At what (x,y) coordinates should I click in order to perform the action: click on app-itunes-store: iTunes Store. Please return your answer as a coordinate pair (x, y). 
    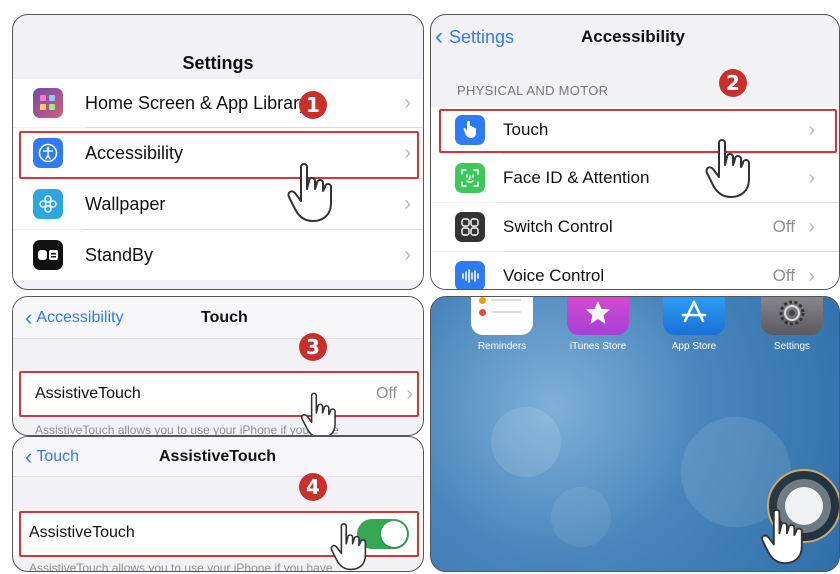
    Looking at the image, I should click on (598, 324).